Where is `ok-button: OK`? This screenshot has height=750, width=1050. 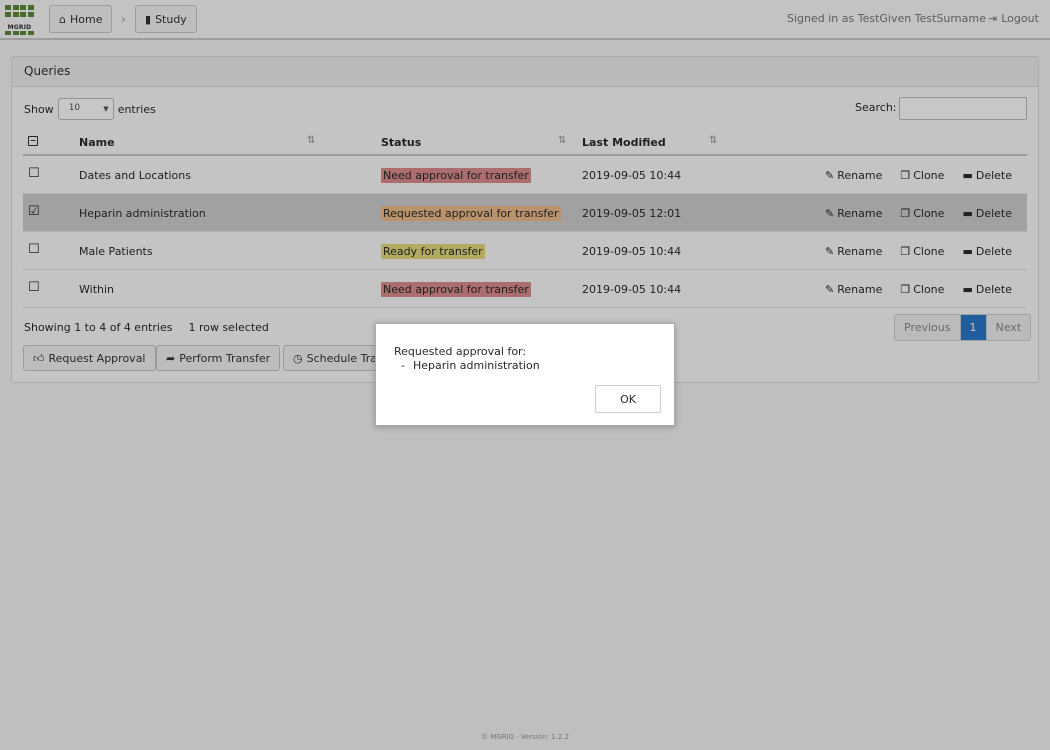
ok-button: OK is located at coordinates (628, 399).